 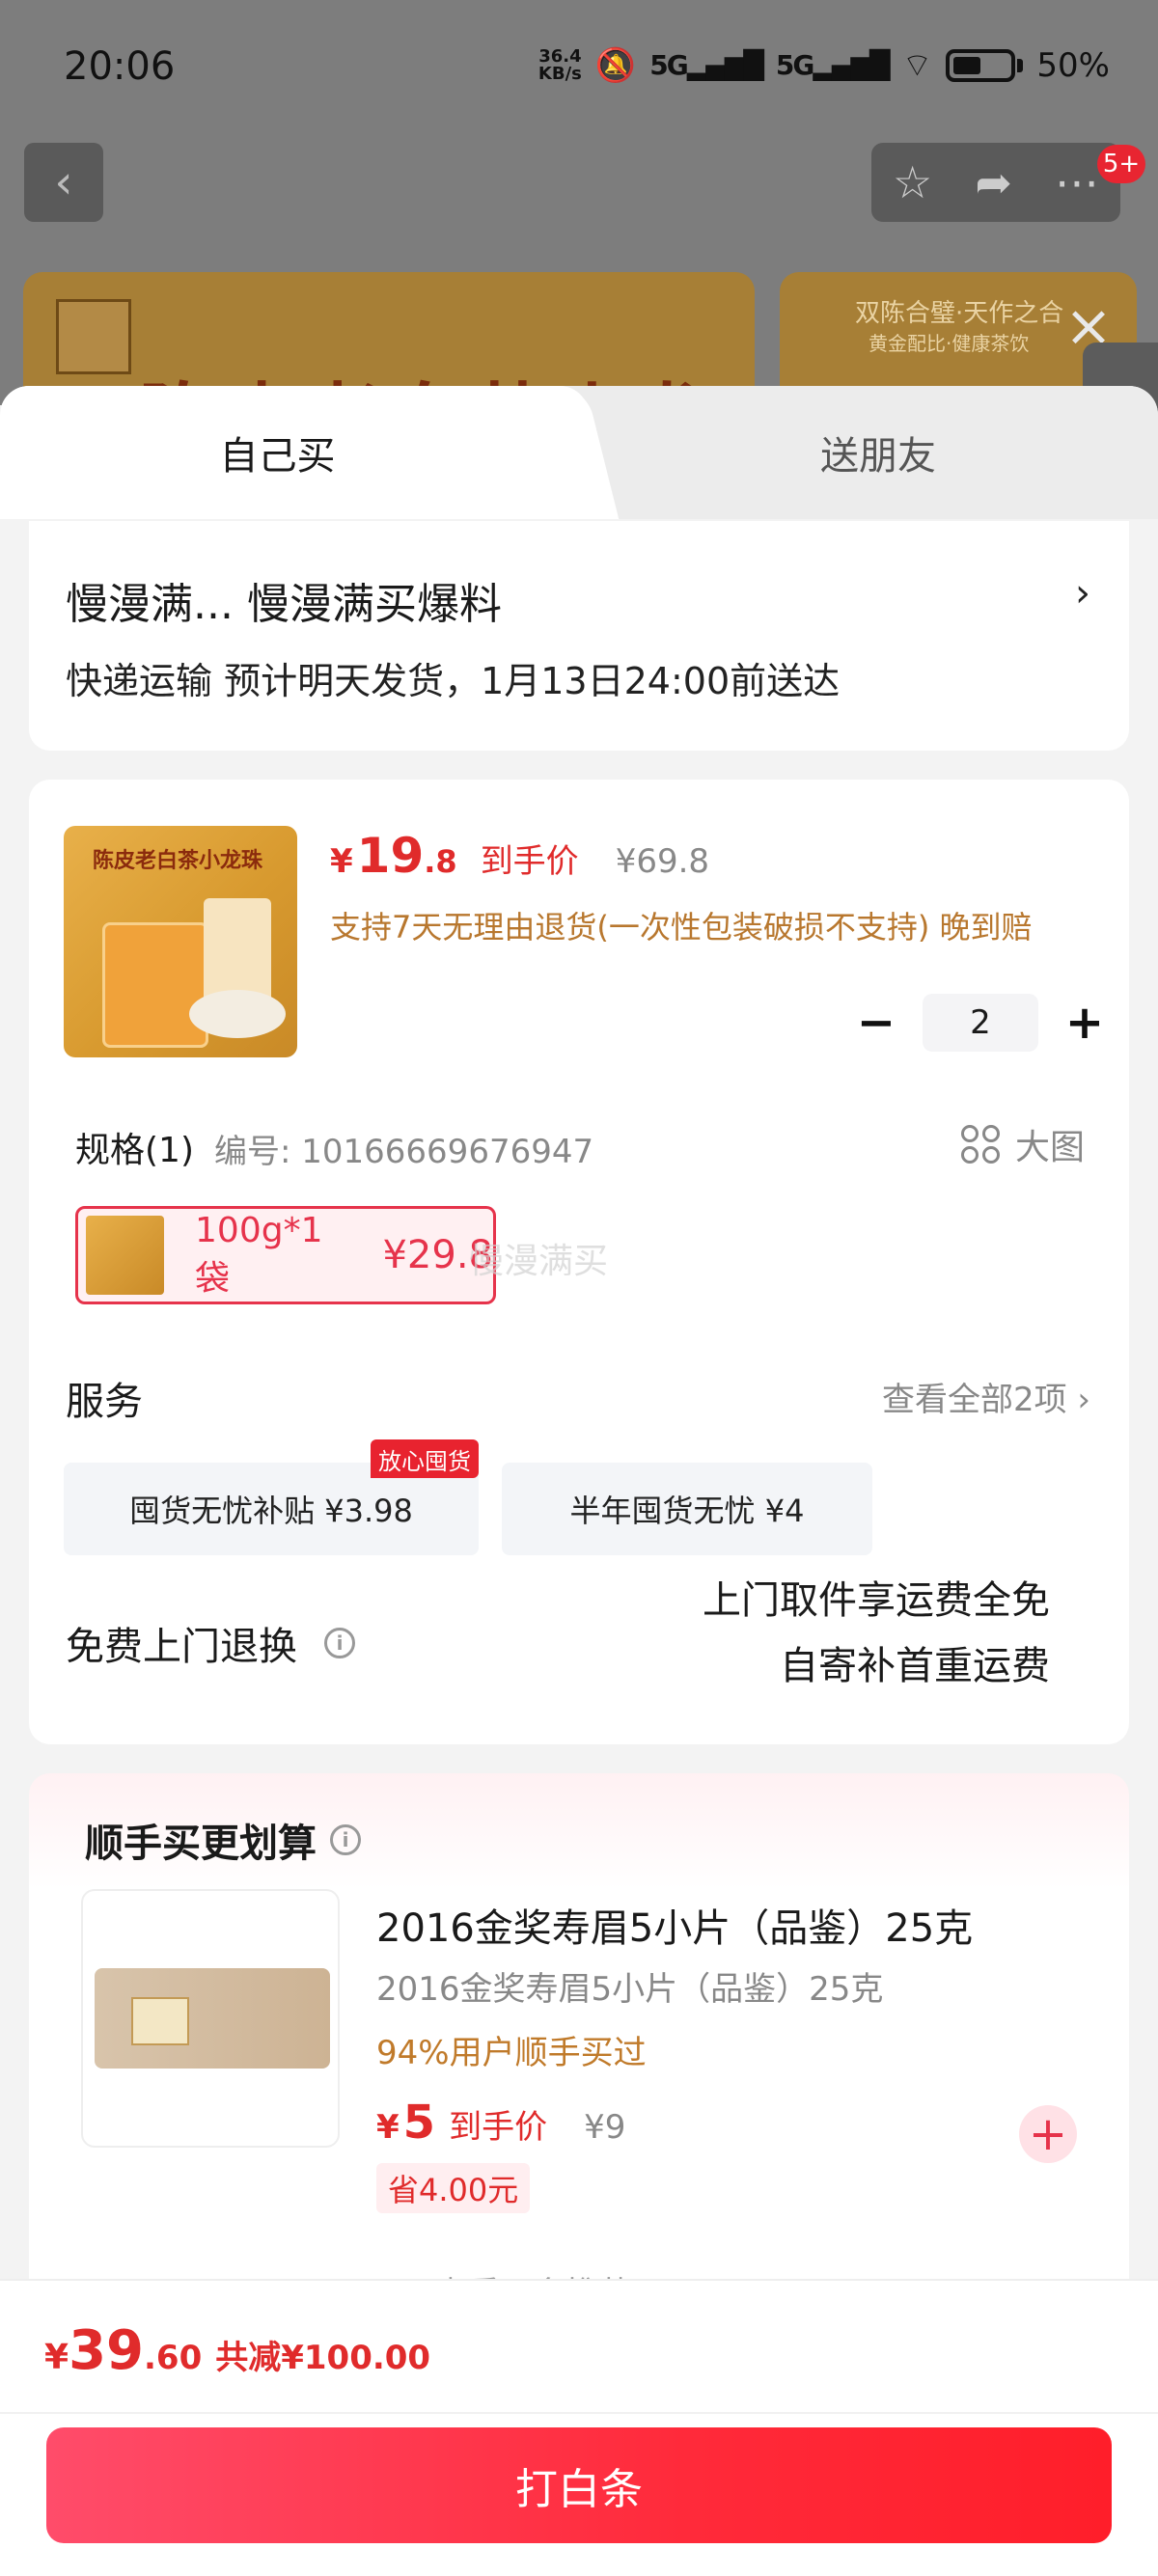 I want to click on watermark: 慢漫满买, so click(x=539, y=1261).